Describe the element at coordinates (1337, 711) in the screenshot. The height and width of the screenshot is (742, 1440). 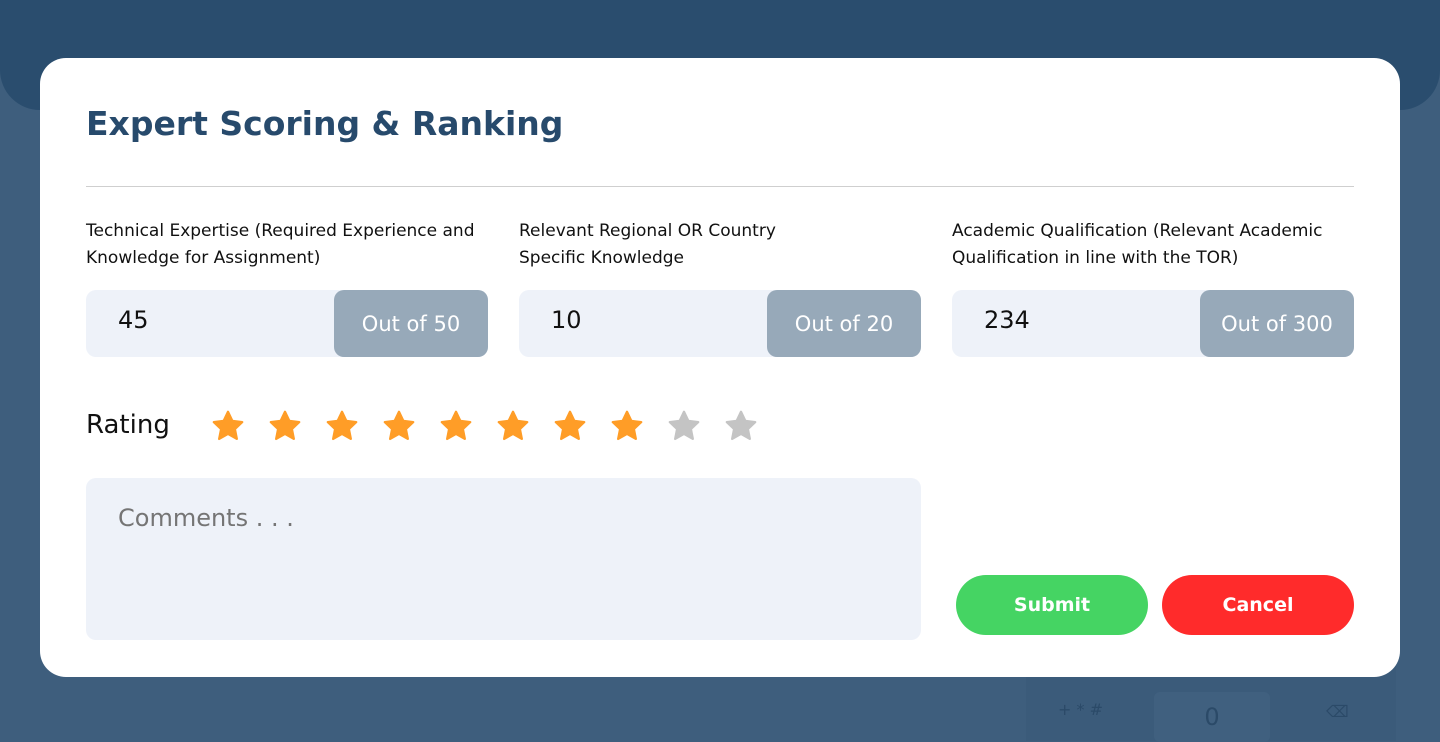
I see `backspace-icon: ⌫` at that location.